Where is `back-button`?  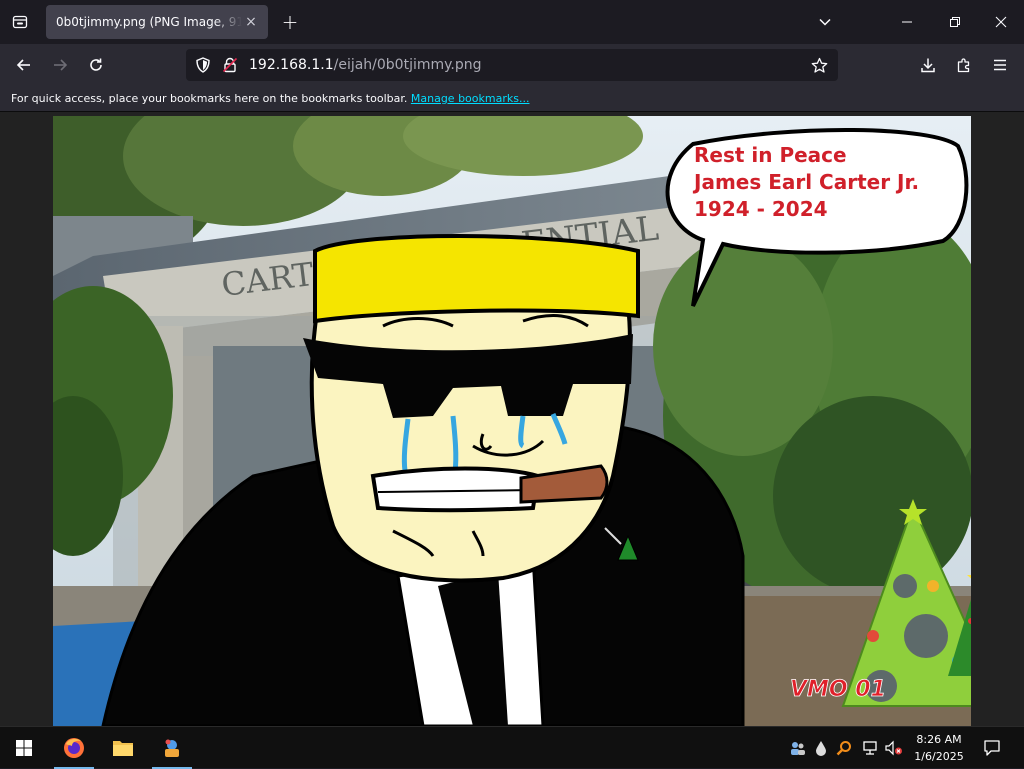
back-button is located at coordinates (24, 65).